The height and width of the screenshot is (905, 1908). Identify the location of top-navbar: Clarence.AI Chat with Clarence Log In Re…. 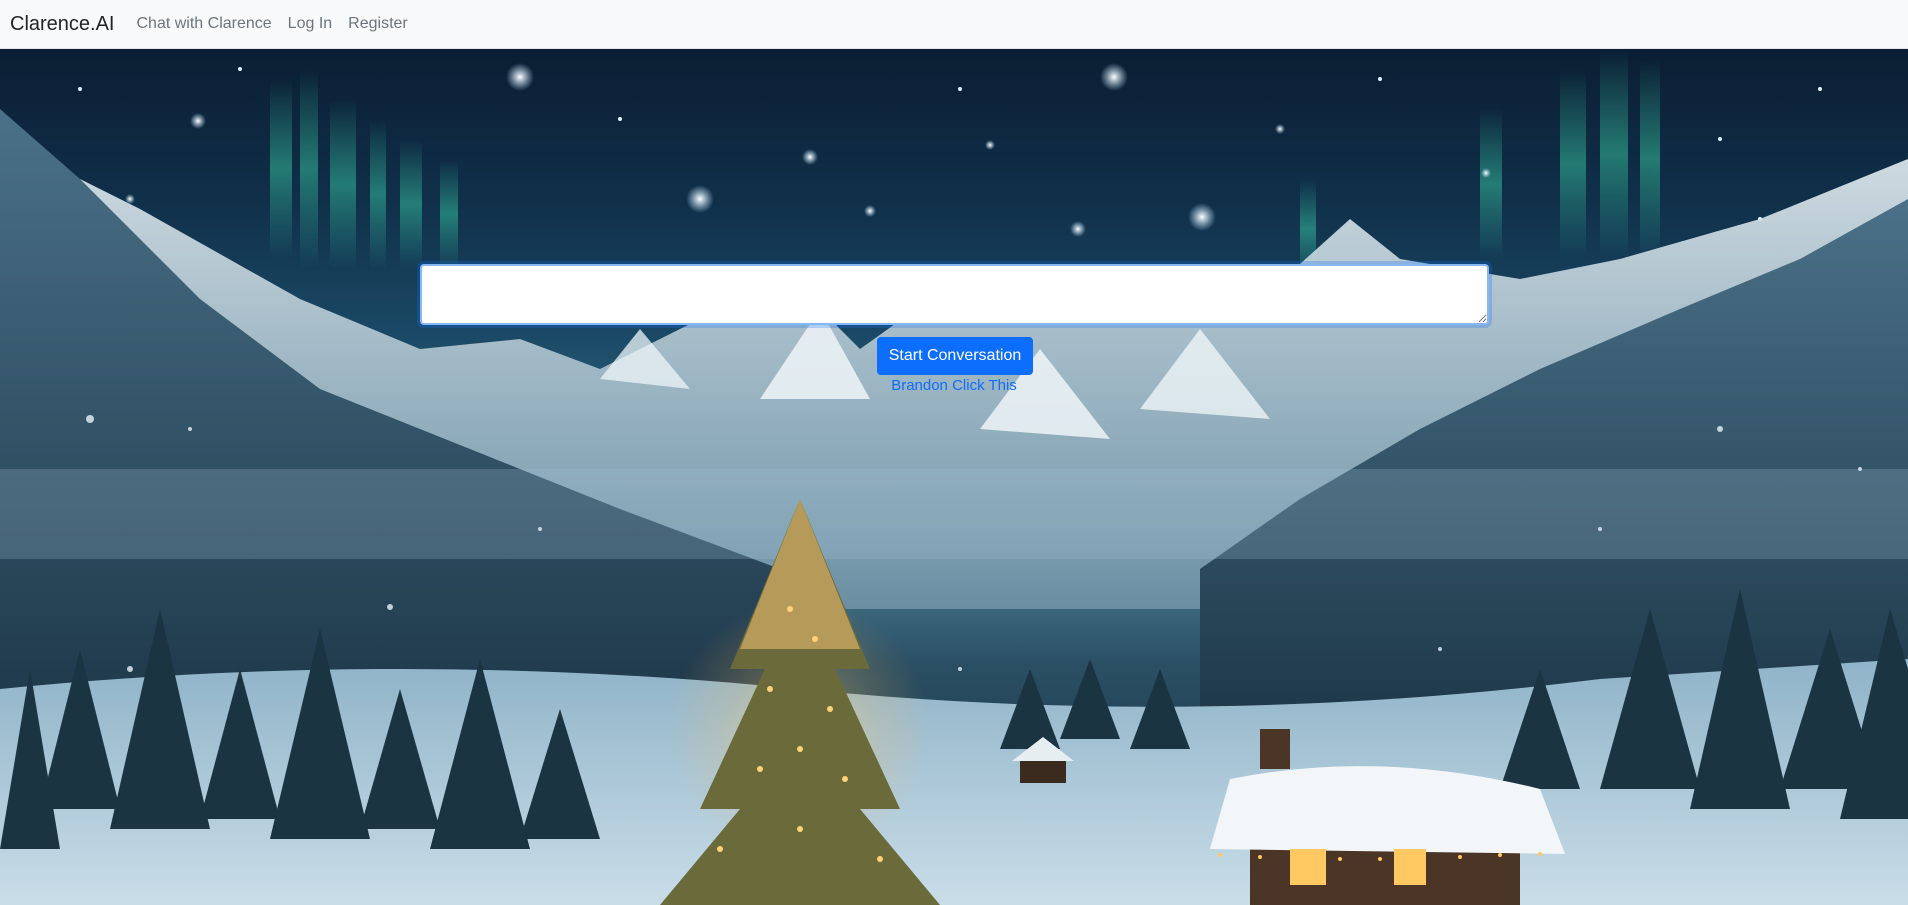
(954, 24).